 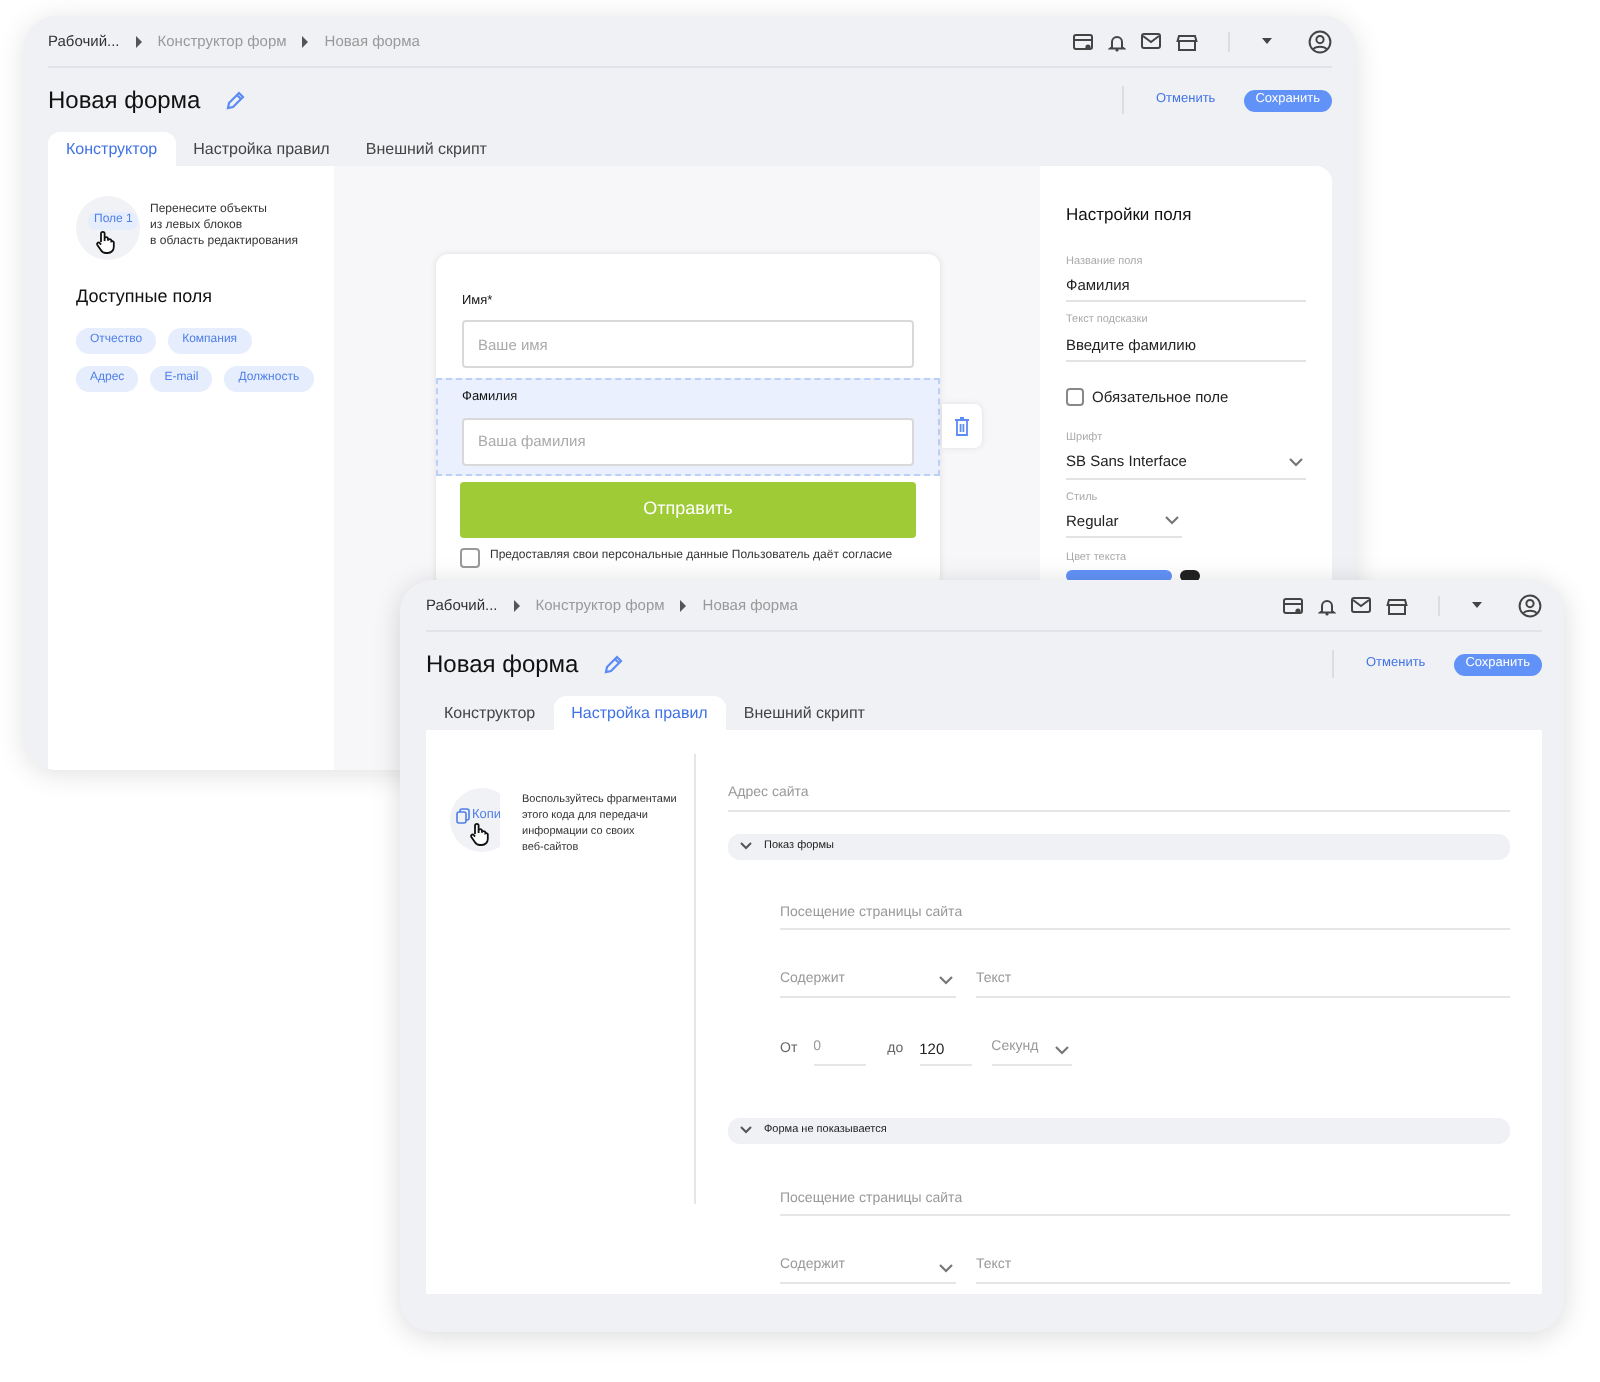 What do you see at coordinates (1130, 215) in the screenshot?
I see `panel-title: Настройки поля` at bounding box center [1130, 215].